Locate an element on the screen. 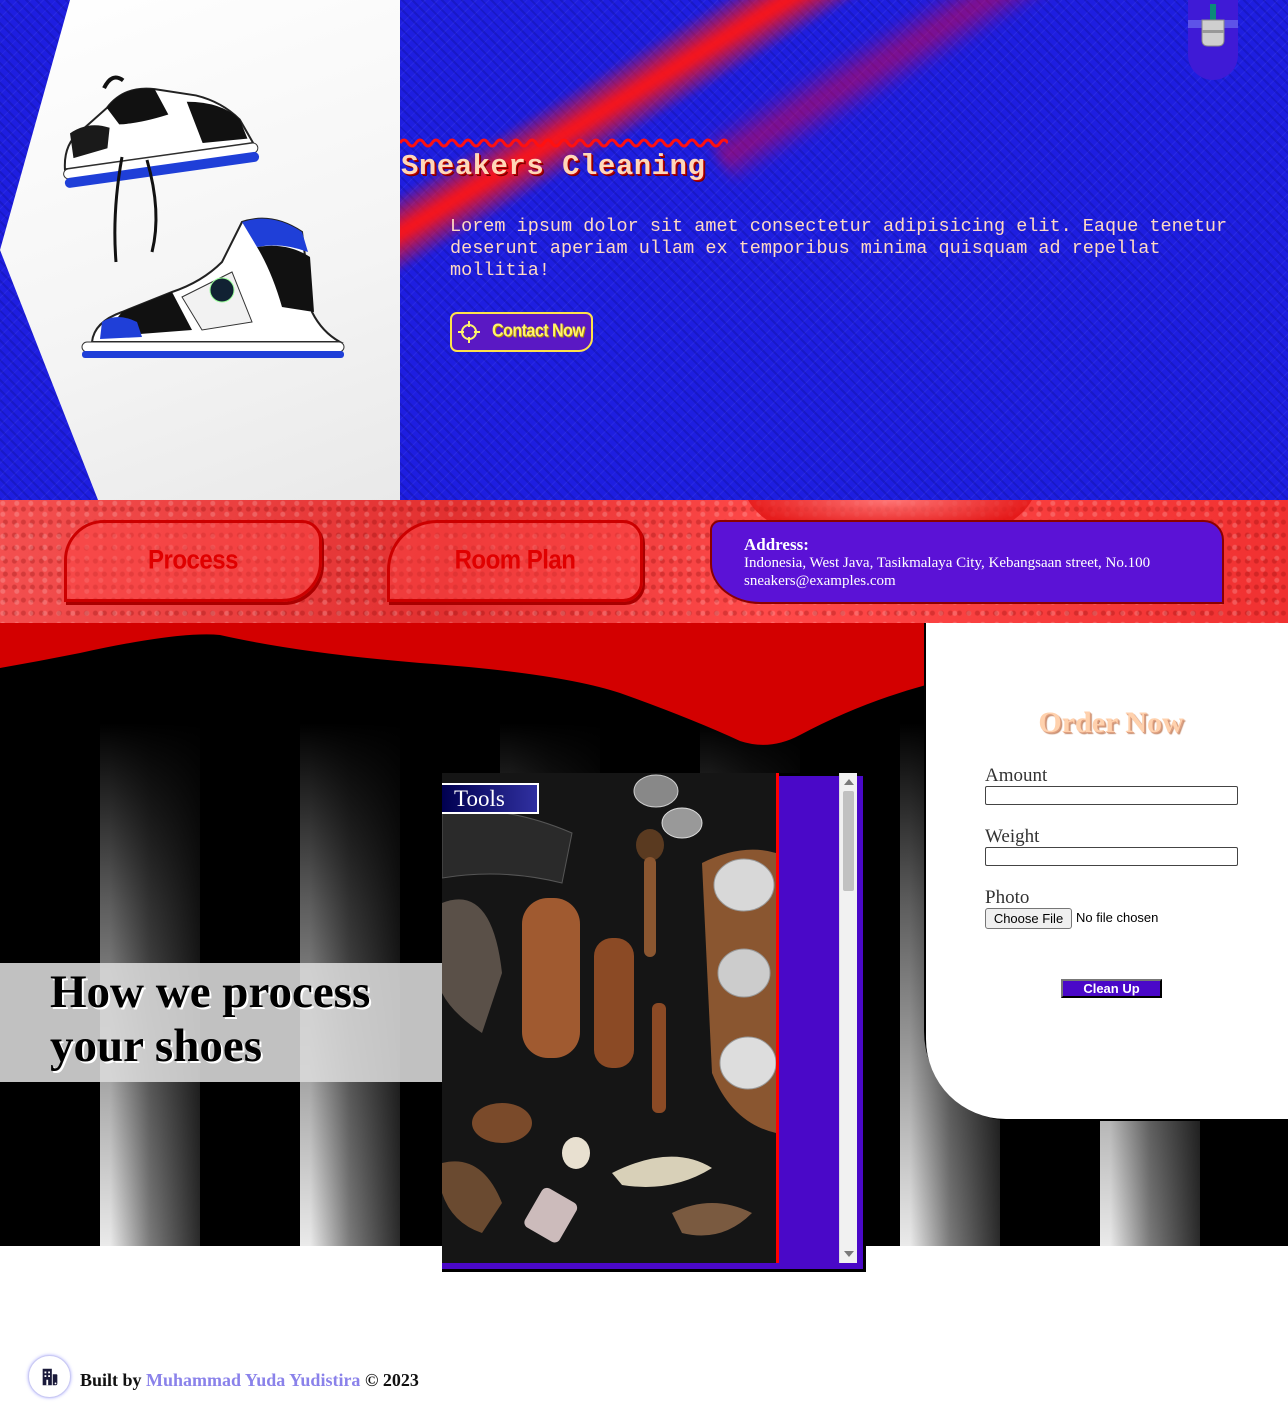 The height and width of the screenshot is (1424, 1288). theme-brush-button is located at coordinates (1213, 40).